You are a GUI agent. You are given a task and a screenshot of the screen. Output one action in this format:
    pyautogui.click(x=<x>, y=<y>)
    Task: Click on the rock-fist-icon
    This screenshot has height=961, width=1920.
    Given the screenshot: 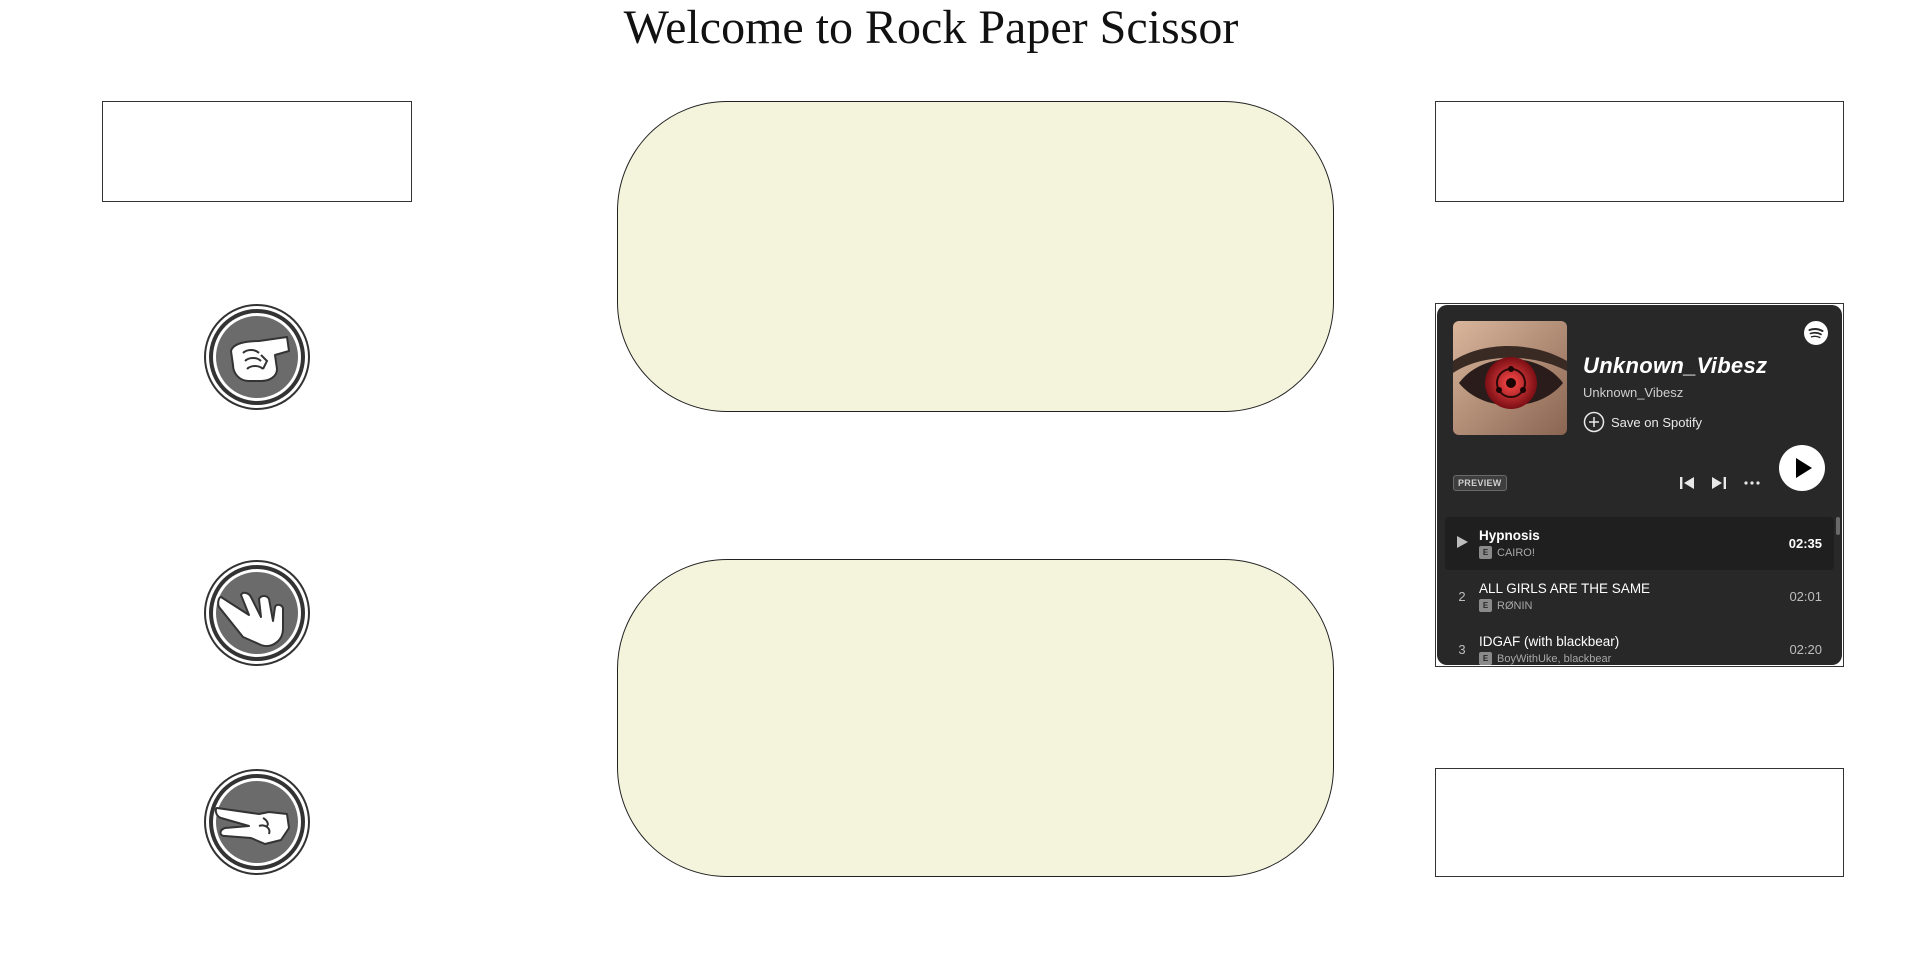 What is the action you would take?
    pyautogui.click(x=257, y=357)
    